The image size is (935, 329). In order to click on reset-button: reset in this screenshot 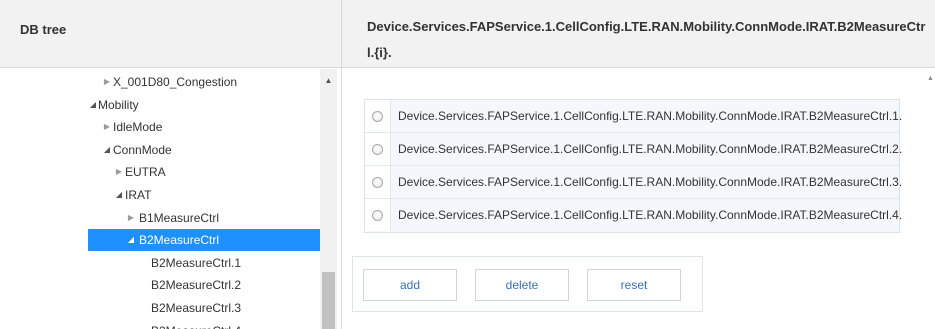, I will do `click(634, 285)`.